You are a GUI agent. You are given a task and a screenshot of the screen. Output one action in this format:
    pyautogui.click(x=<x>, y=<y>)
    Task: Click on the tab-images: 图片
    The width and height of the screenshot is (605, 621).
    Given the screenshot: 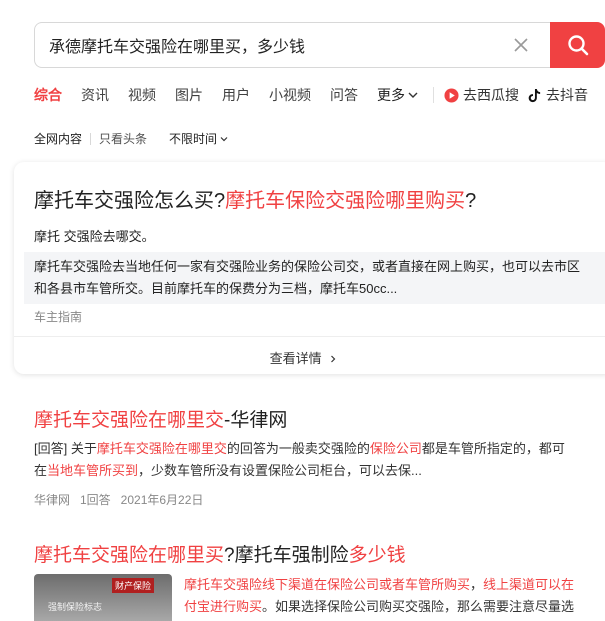 What is the action you would take?
    pyautogui.click(x=189, y=95)
    